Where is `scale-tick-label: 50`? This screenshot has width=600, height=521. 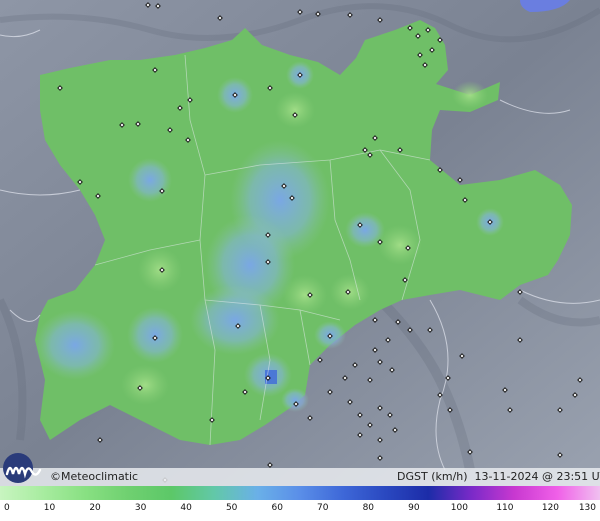 scale-tick-label: 50 is located at coordinates (231, 508).